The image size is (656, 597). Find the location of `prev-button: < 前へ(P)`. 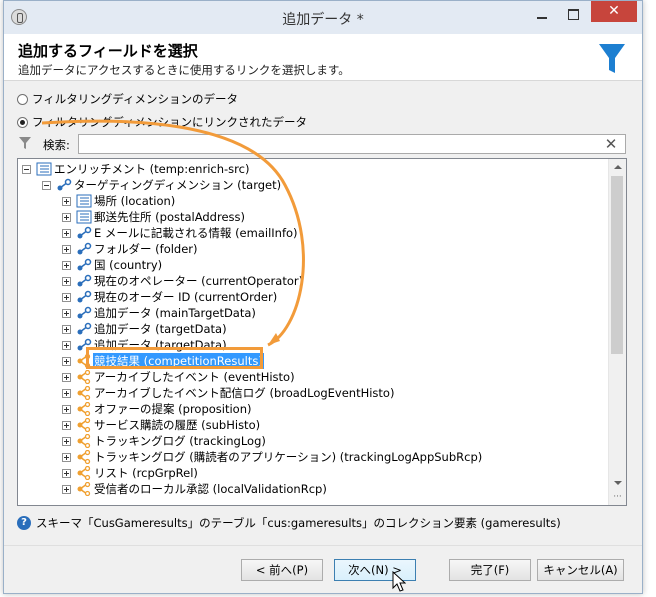

prev-button: < 前へ(P) is located at coordinates (282, 570).